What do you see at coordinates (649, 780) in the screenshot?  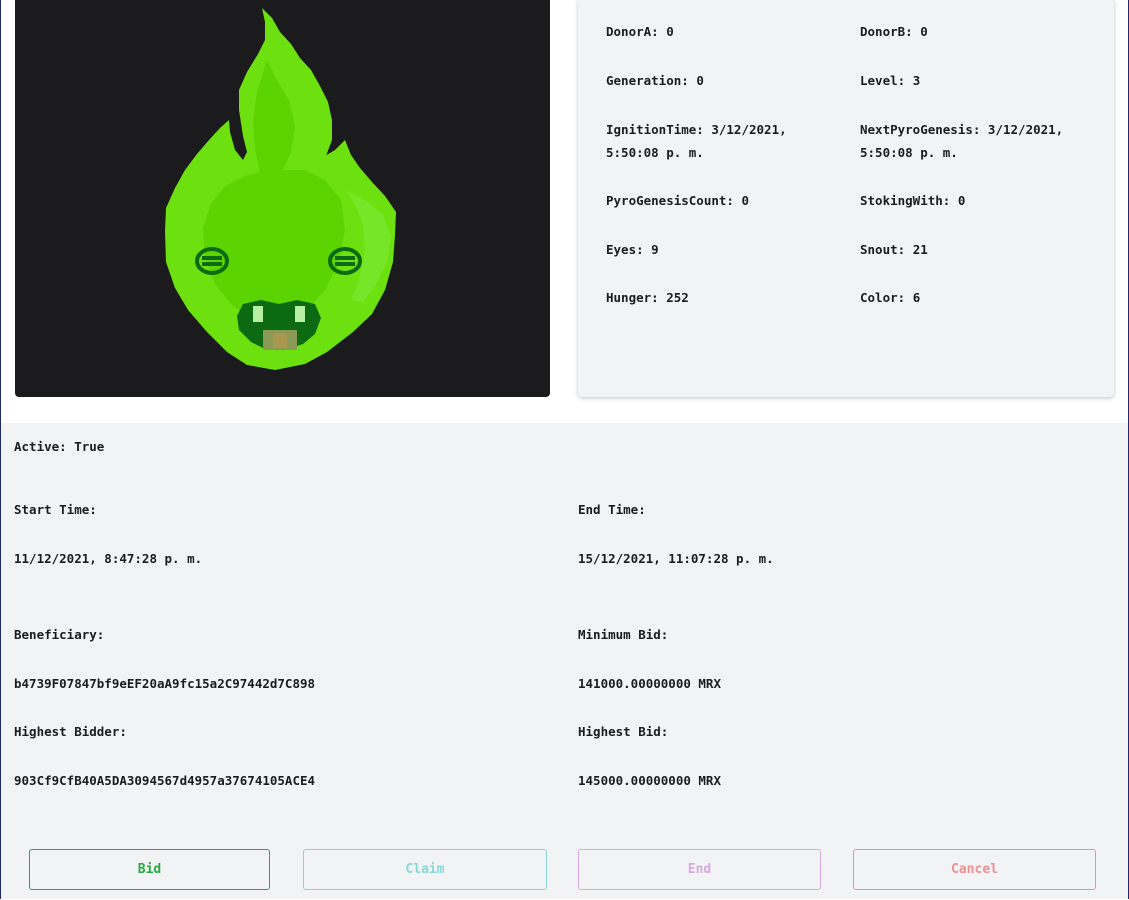 I see `highest-bid-value: 145000.00000000 MRX` at bounding box center [649, 780].